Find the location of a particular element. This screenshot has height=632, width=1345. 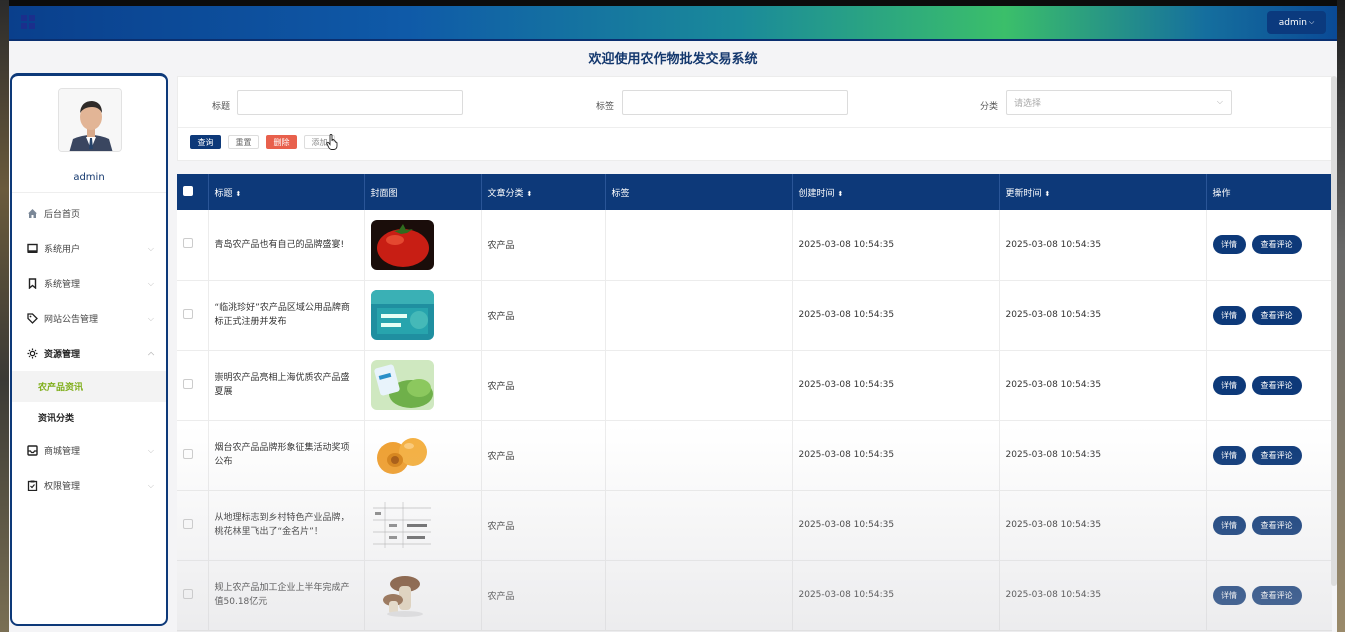

home-icon is located at coordinates (32, 214).